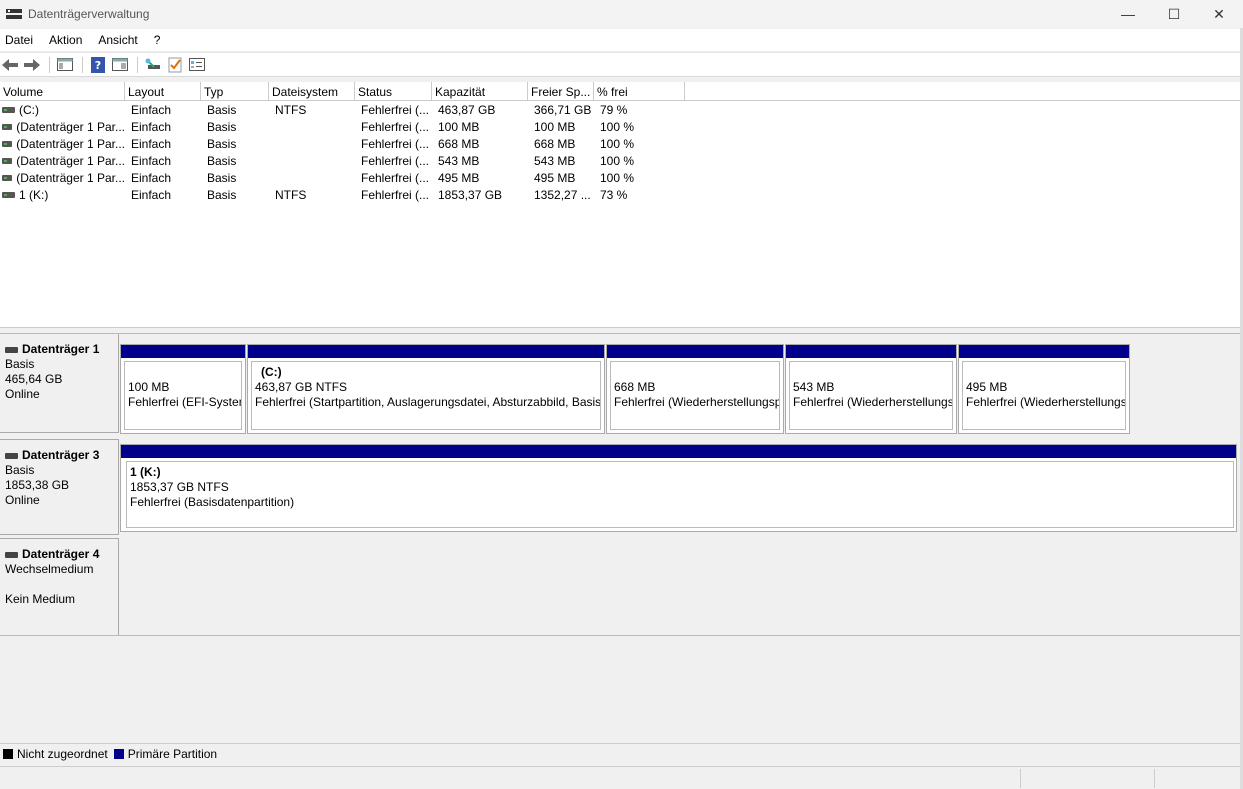 Image resolution: width=1243 pixels, height=789 pixels. What do you see at coordinates (34, 379) in the screenshot?
I see `disk-1-size: 465,64 GB` at bounding box center [34, 379].